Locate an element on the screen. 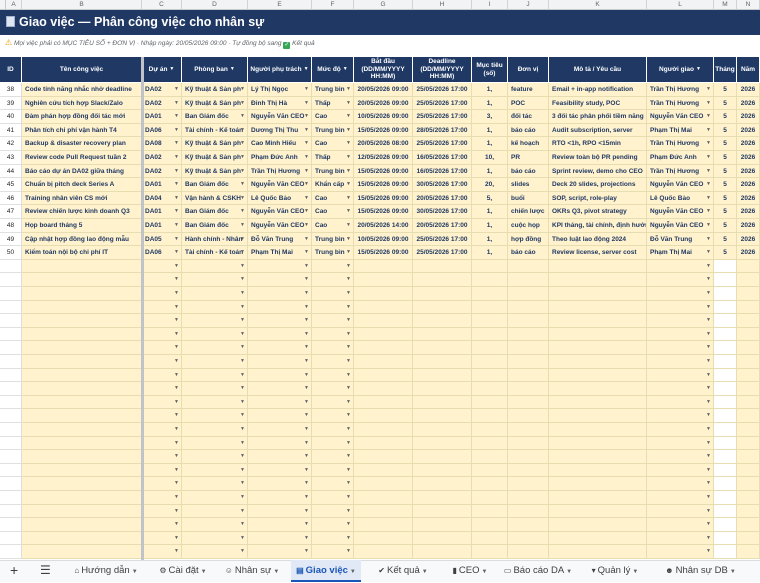 Image resolution: width=760 pixels, height=583 pixels. cell-muctieu: 20, is located at coordinates (490, 185).